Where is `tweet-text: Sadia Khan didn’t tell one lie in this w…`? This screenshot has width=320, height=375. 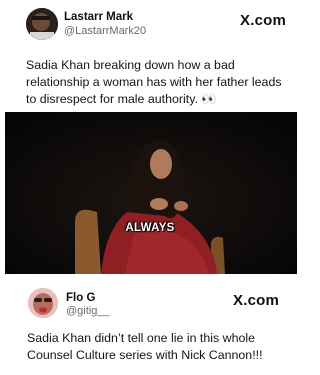
tweet-text: Sadia Khan didn’t tell one lie in this w… is located at coordinates (145, 346).